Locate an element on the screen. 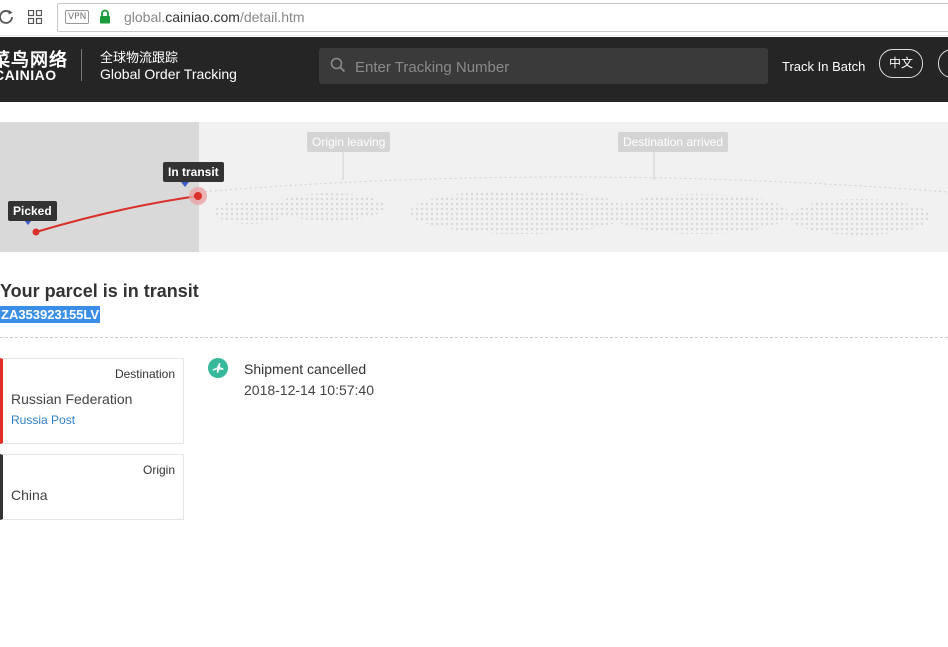 This screenshot has height=647, width=948. step-in-transit-tag: In transit is located at coordinates (193, 172).